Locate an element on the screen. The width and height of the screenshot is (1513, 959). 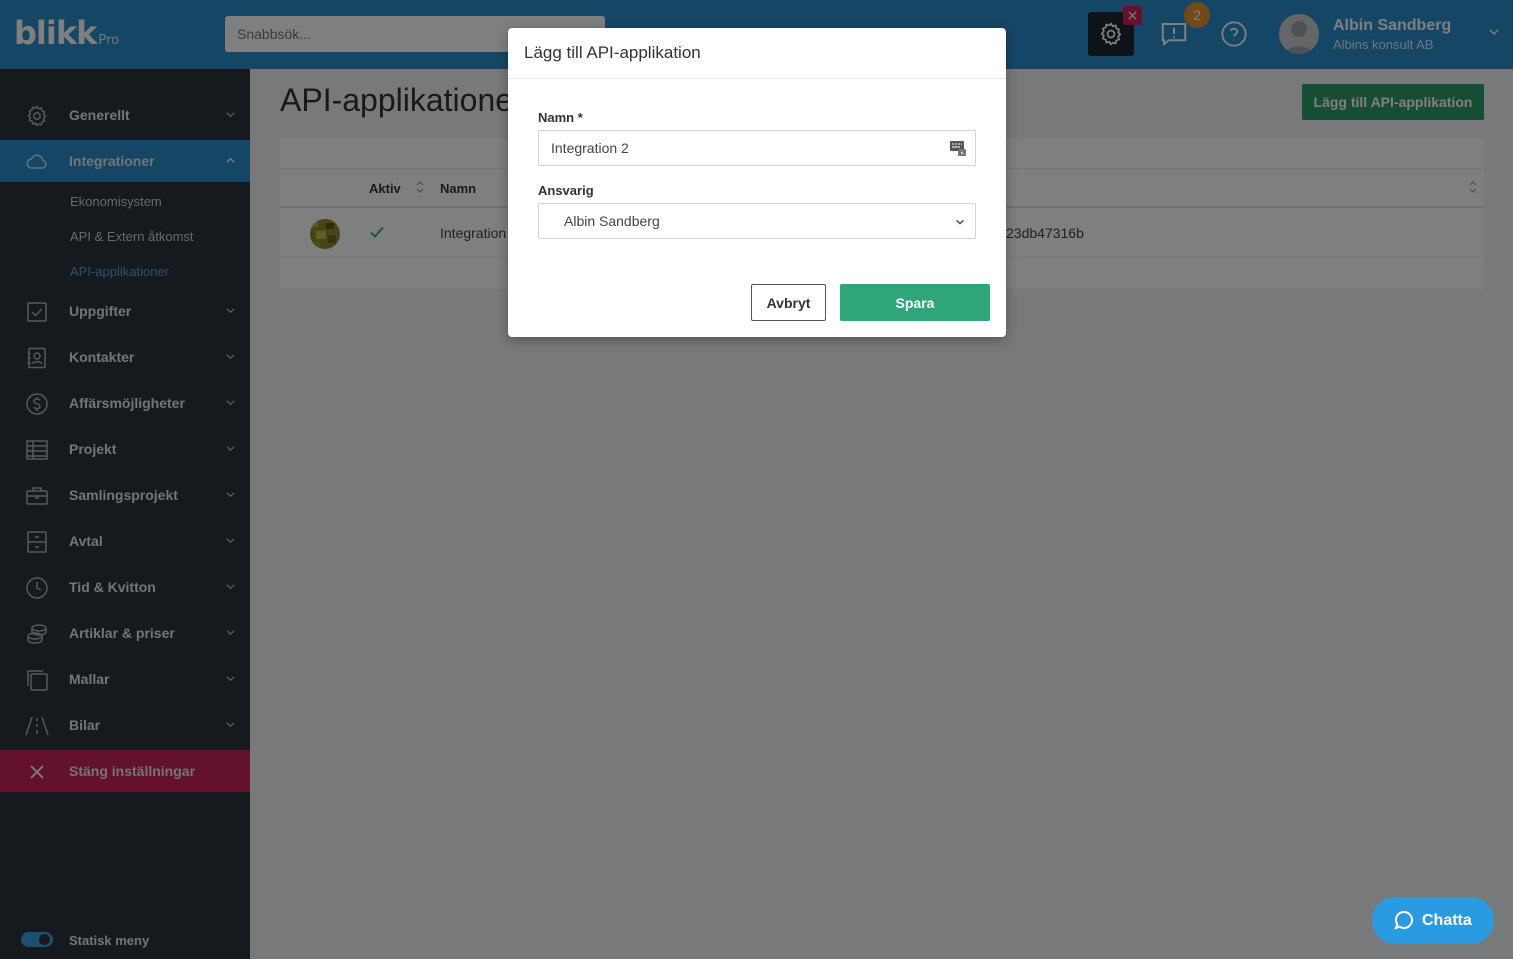
chevron-down-icon is located at coordinates (960, 222).